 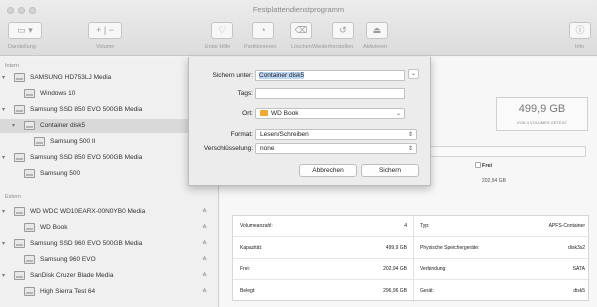 What do you see at coordinates (245, 269) in the screenshot?
I see `info-left-label: Frei:` at bounding box center [245, 269].